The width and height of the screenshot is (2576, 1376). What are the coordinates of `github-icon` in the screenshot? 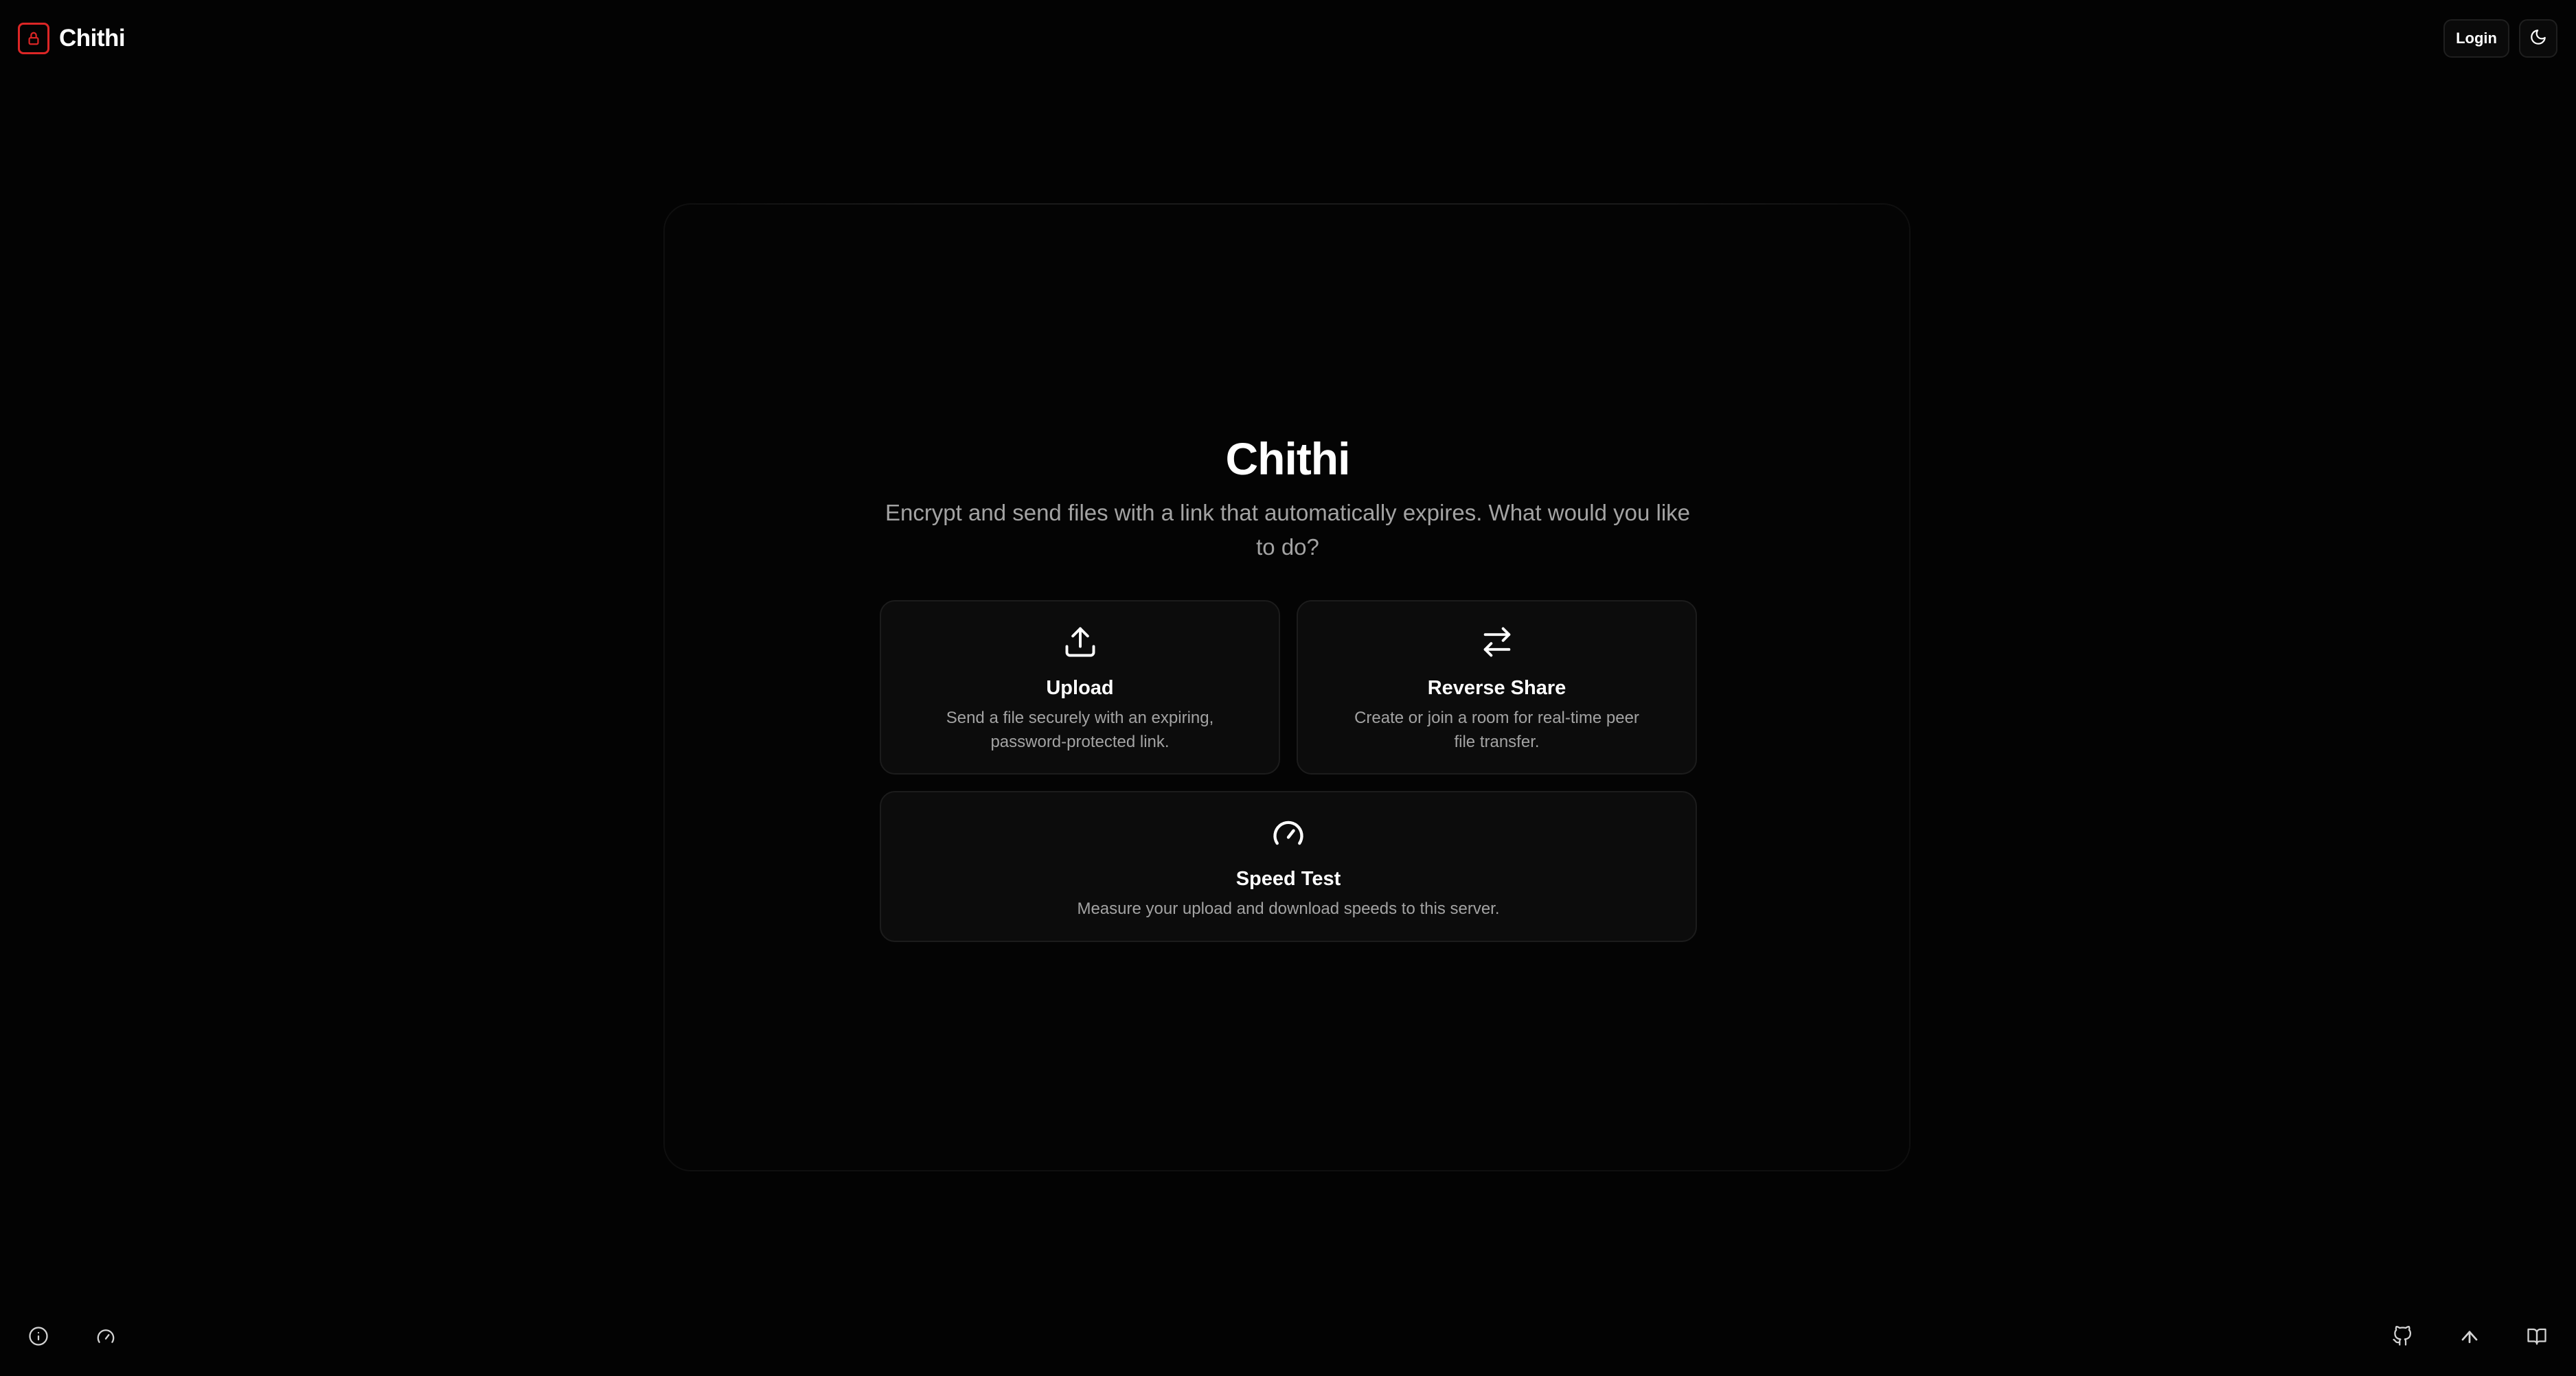 It's located at (2402, 1337).